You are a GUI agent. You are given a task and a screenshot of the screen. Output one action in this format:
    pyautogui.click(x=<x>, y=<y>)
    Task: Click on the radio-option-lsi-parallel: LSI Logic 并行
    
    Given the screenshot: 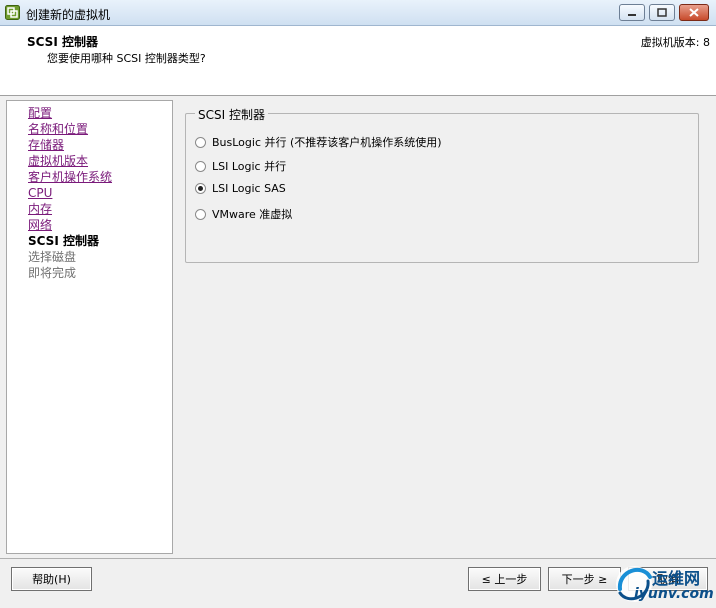 What is the action you would take?
    pyautogui.click(x=240, y=166)
    